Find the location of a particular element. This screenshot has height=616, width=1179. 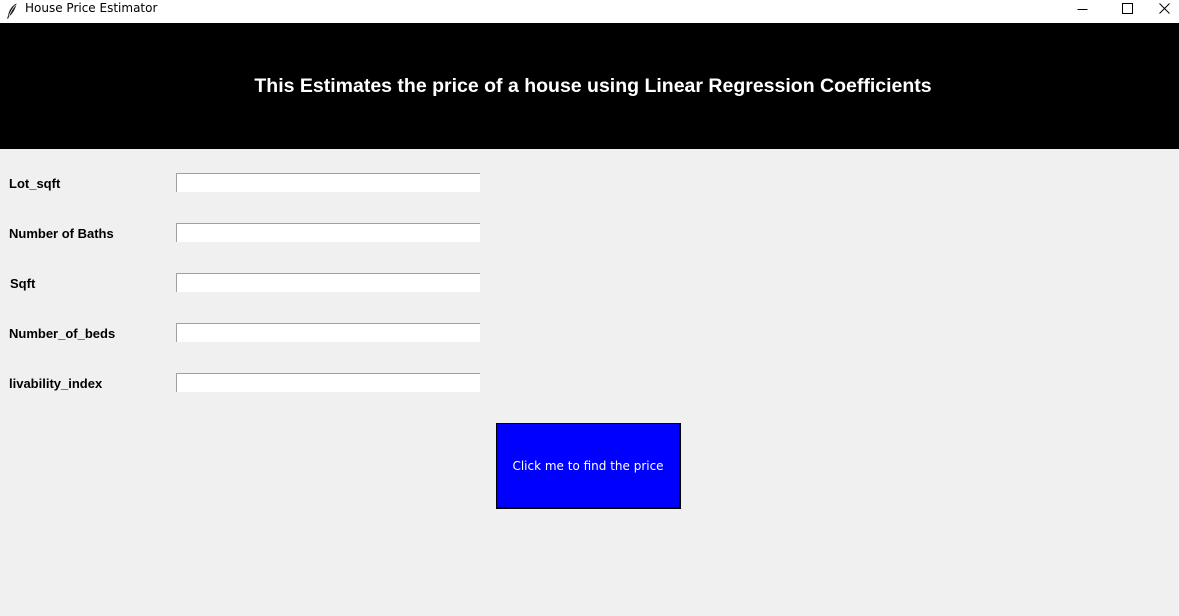

number-of-baths-input is located at coordinates (328, 232).